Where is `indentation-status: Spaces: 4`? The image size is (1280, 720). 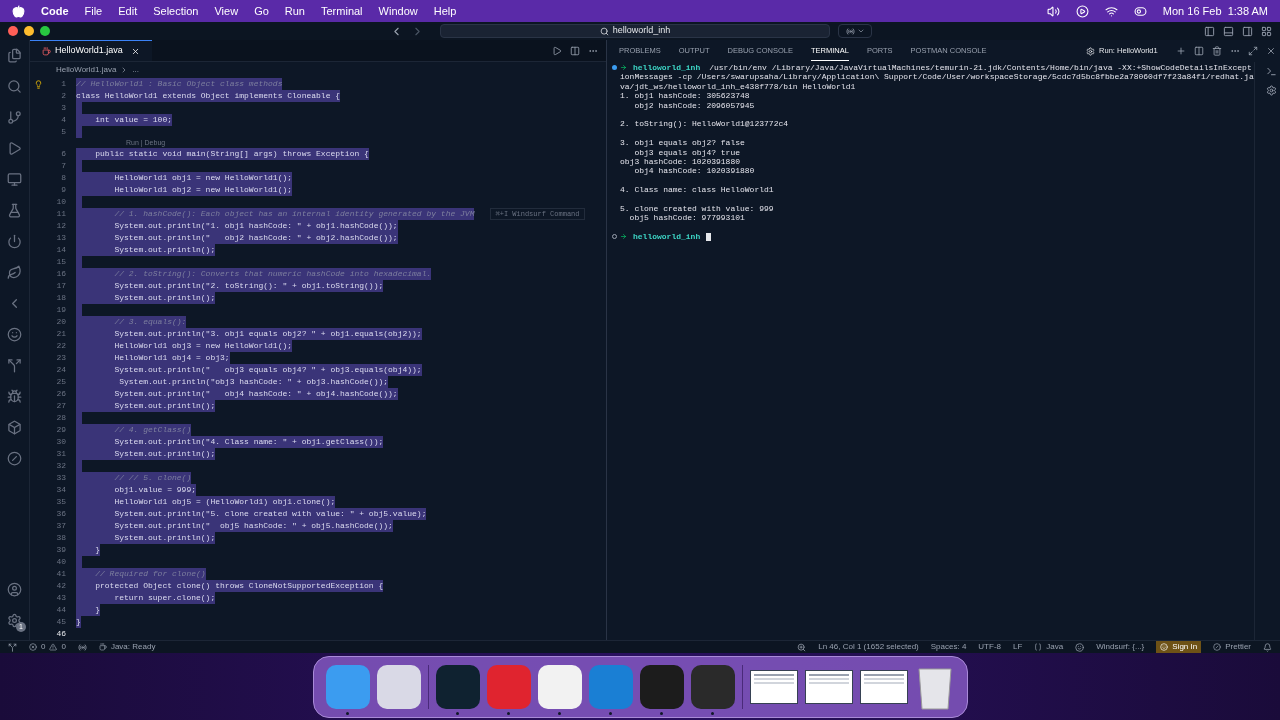
indentation-status: Spaces: 4 is located at coordinates (948, 647).